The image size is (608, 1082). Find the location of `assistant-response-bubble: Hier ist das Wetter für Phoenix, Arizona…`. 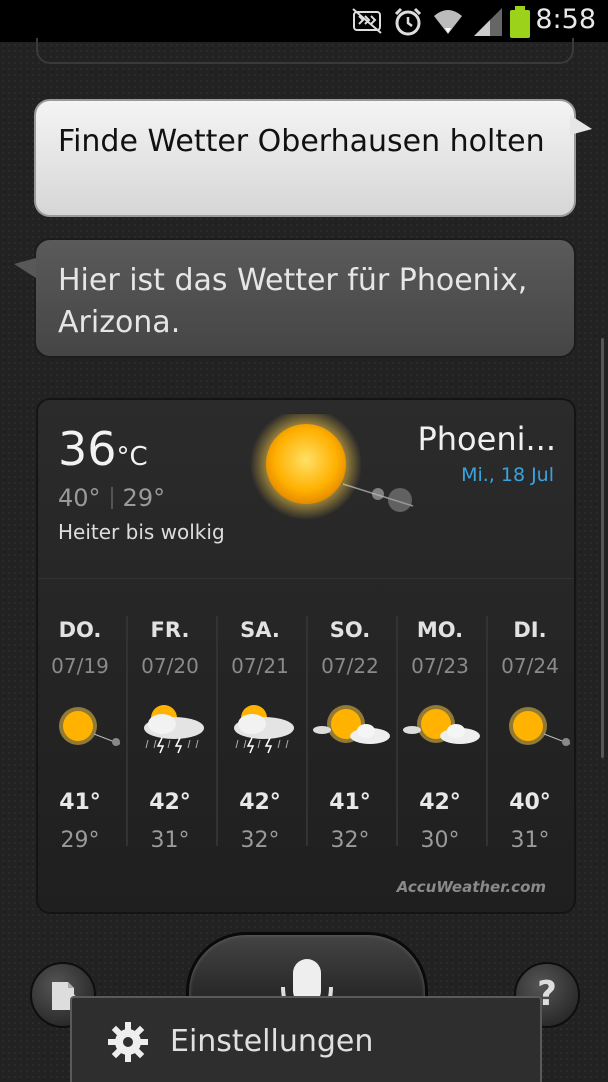

assistant-response-bubble: Hier ist das Wetter für Phoenix, Arizona… is located at coordinates (295, 298).